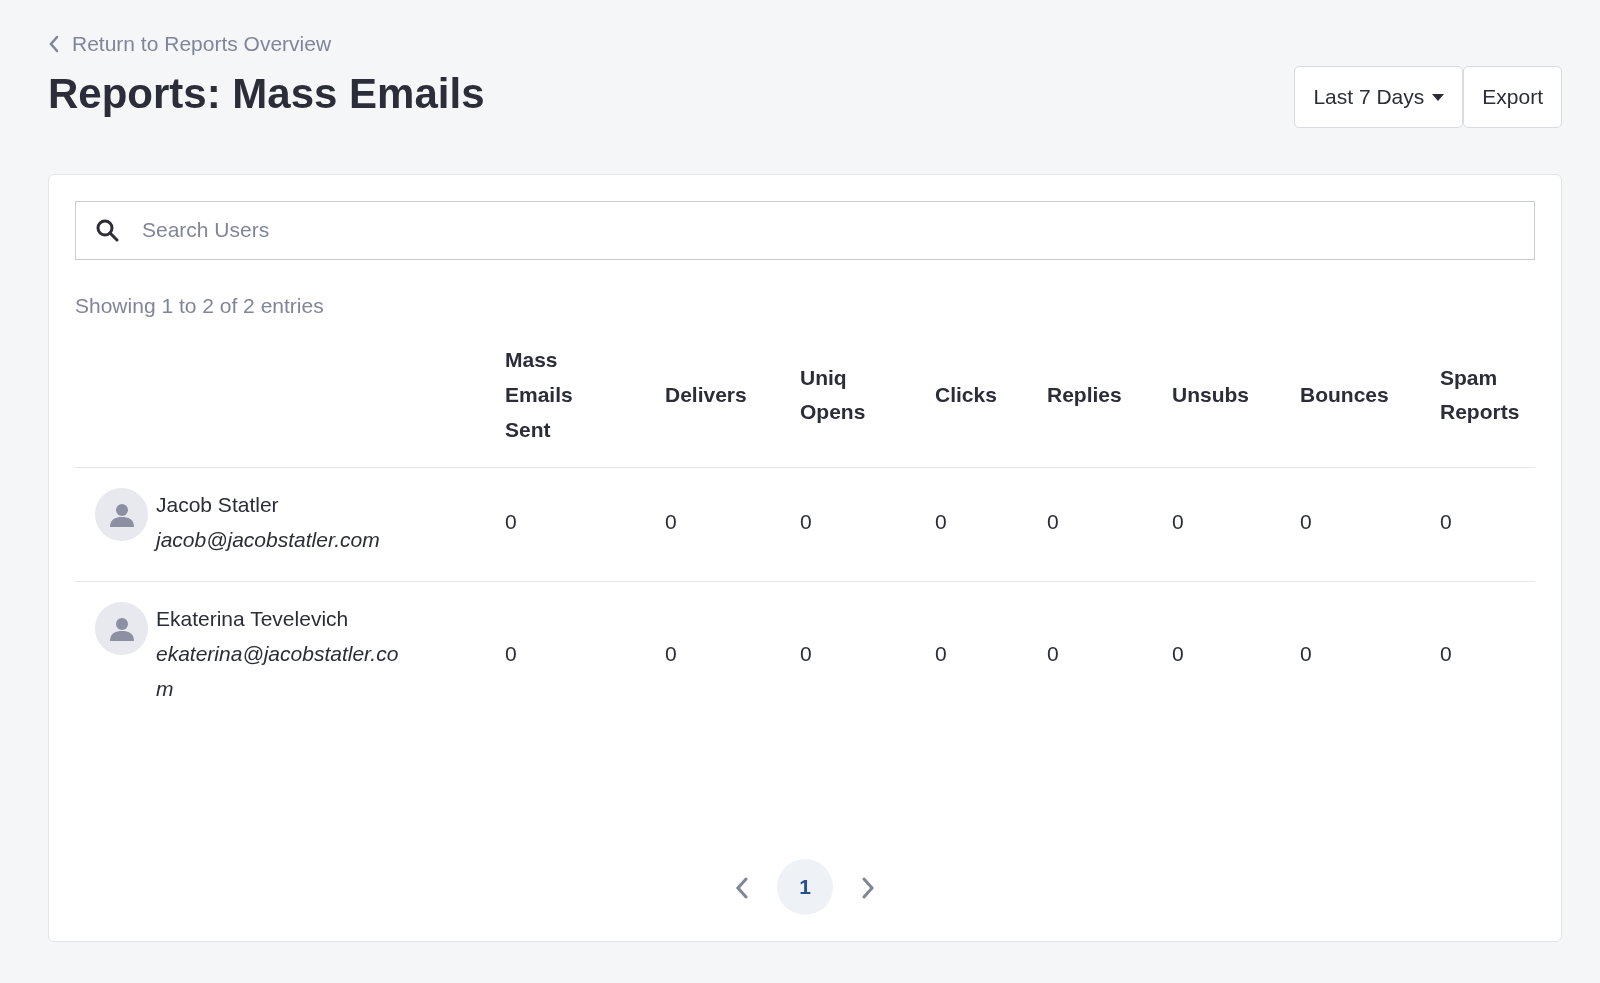 Image resolution: width=1600 pixels, height=983 pixels. I want to click on column-header: Replies, so click(1085, 394).